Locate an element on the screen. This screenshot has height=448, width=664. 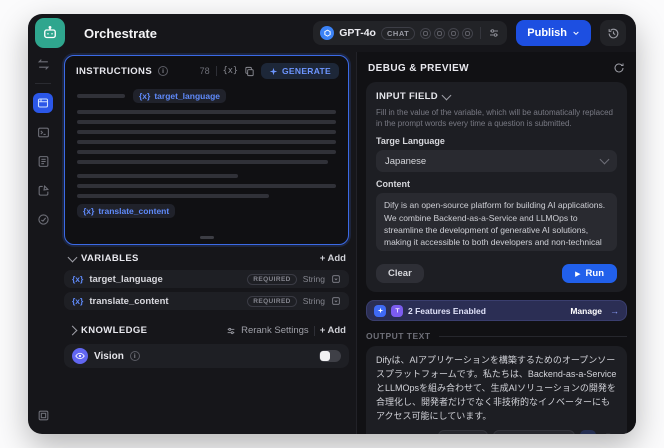
collapse-sidebar-icon is located at coordinates (43, 415).